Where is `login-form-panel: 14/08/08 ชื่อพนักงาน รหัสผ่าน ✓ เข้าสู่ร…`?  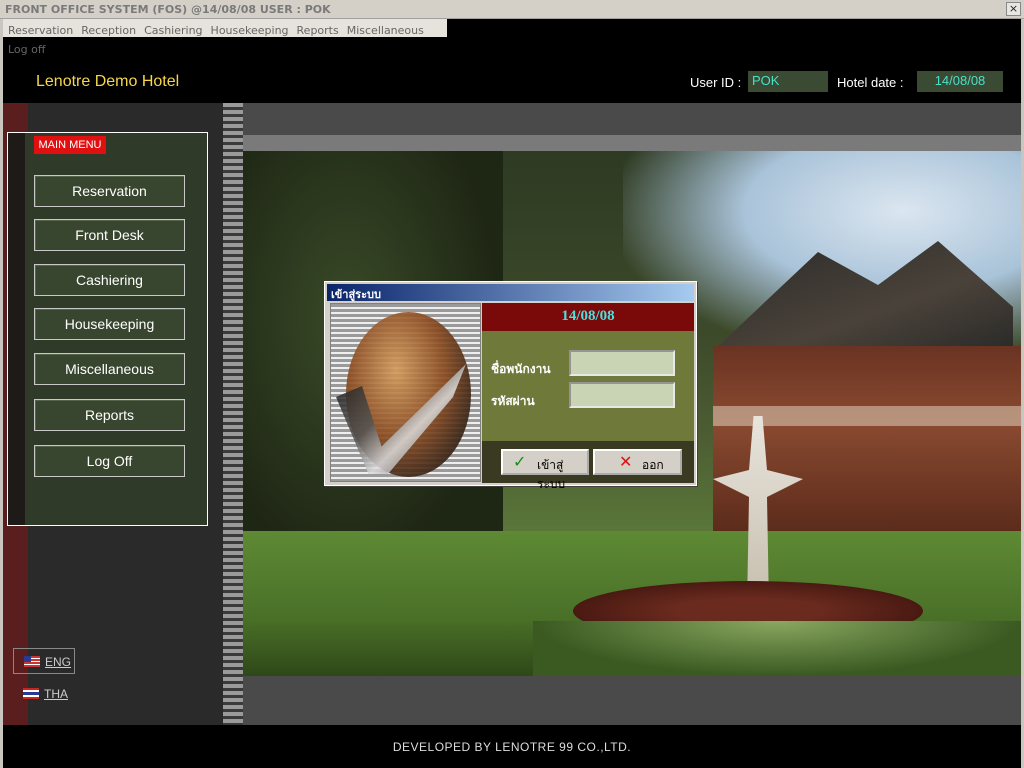 login-form-panel: 14/08/08 ชื่อพนักงาน รหัสผ่าน ✓ เข้าสู่ร… is located at coordinates (588, 397).